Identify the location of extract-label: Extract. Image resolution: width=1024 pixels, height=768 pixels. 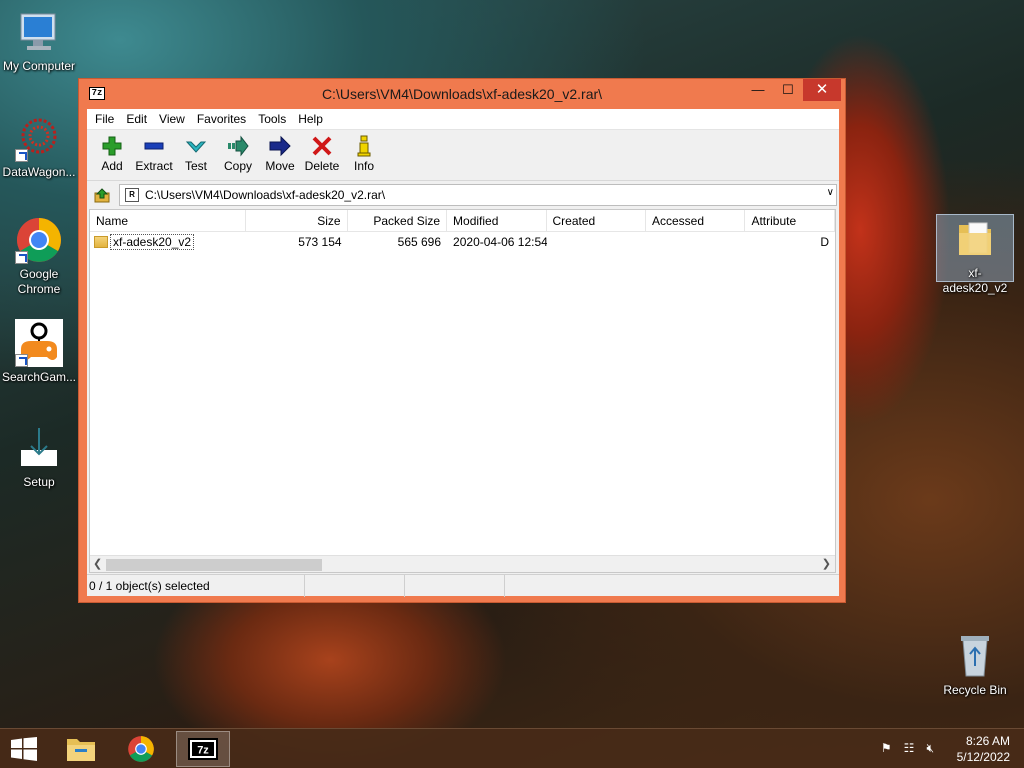
(154, 166).